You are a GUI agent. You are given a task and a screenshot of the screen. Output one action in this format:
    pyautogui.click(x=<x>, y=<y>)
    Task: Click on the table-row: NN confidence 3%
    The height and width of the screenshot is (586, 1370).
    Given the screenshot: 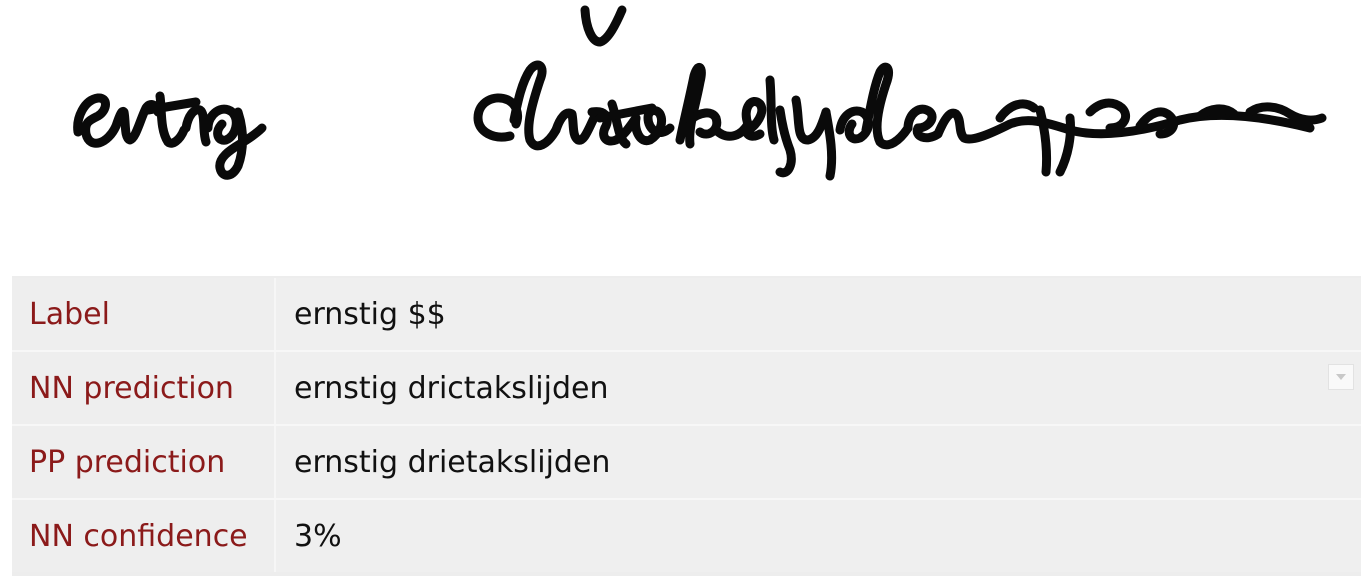 What is the action you would take?
    pyautogui.click(x=686, y=536)
    